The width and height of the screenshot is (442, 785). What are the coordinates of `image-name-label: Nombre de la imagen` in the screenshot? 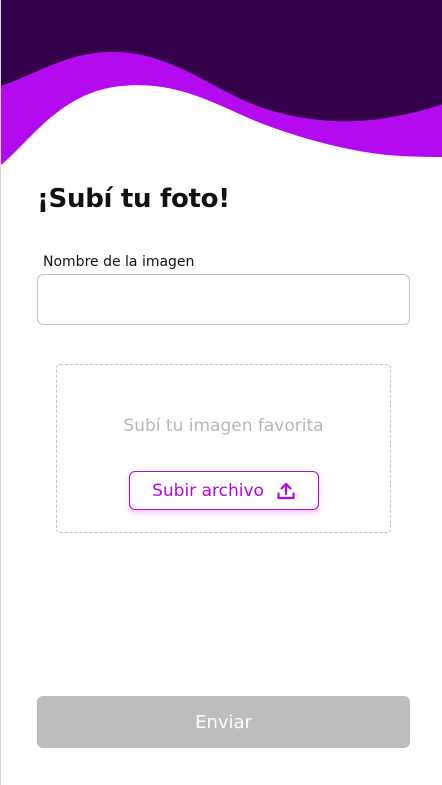 It's located at (119, 262).